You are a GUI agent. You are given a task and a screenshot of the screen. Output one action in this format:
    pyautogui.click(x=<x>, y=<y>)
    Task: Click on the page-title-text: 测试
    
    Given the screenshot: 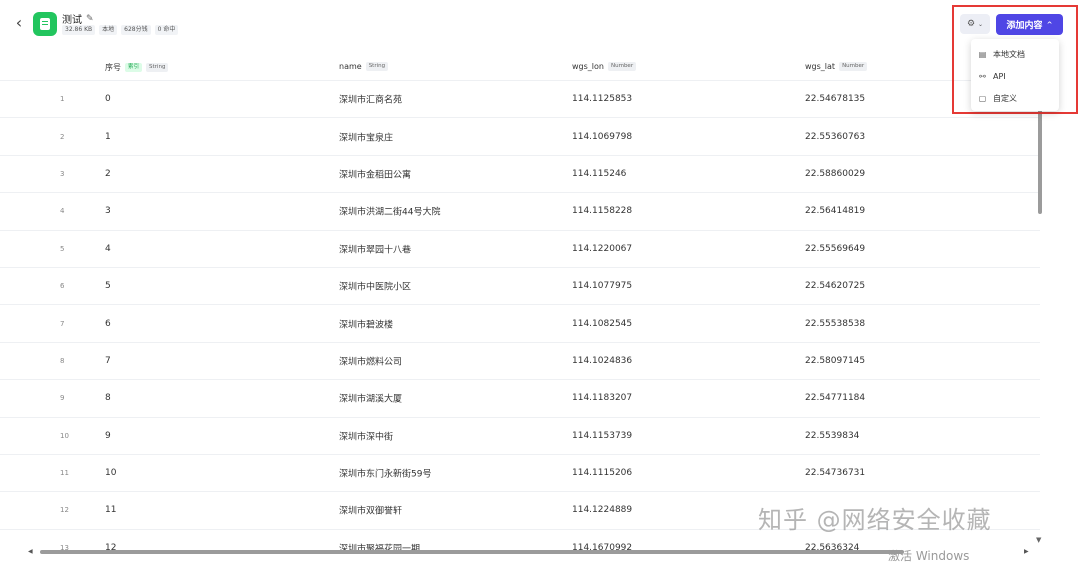 What is the action you would take?
    pyautogui.click(x=72, y=20)
    